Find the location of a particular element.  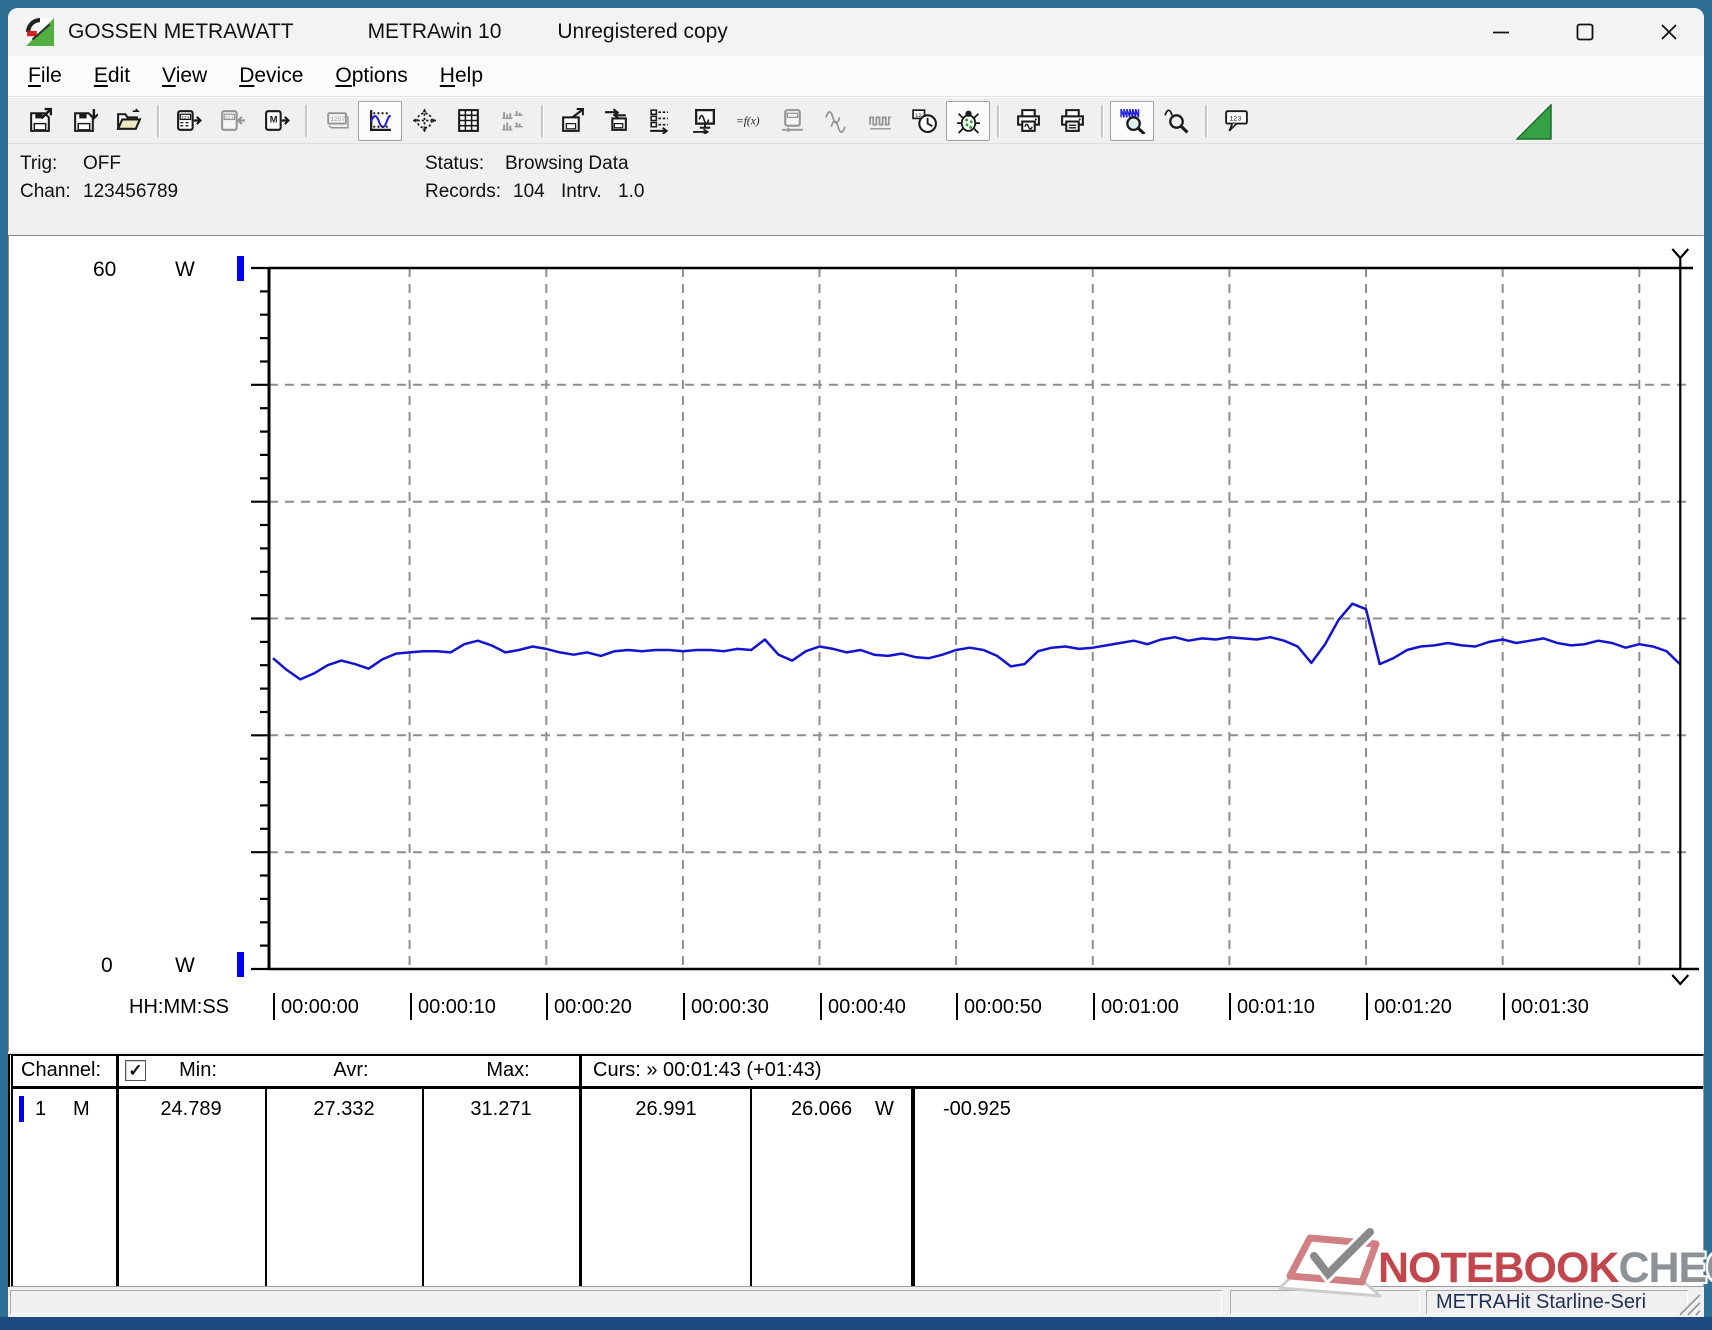

zoom-out-button is located at coordinates (1176, 121).